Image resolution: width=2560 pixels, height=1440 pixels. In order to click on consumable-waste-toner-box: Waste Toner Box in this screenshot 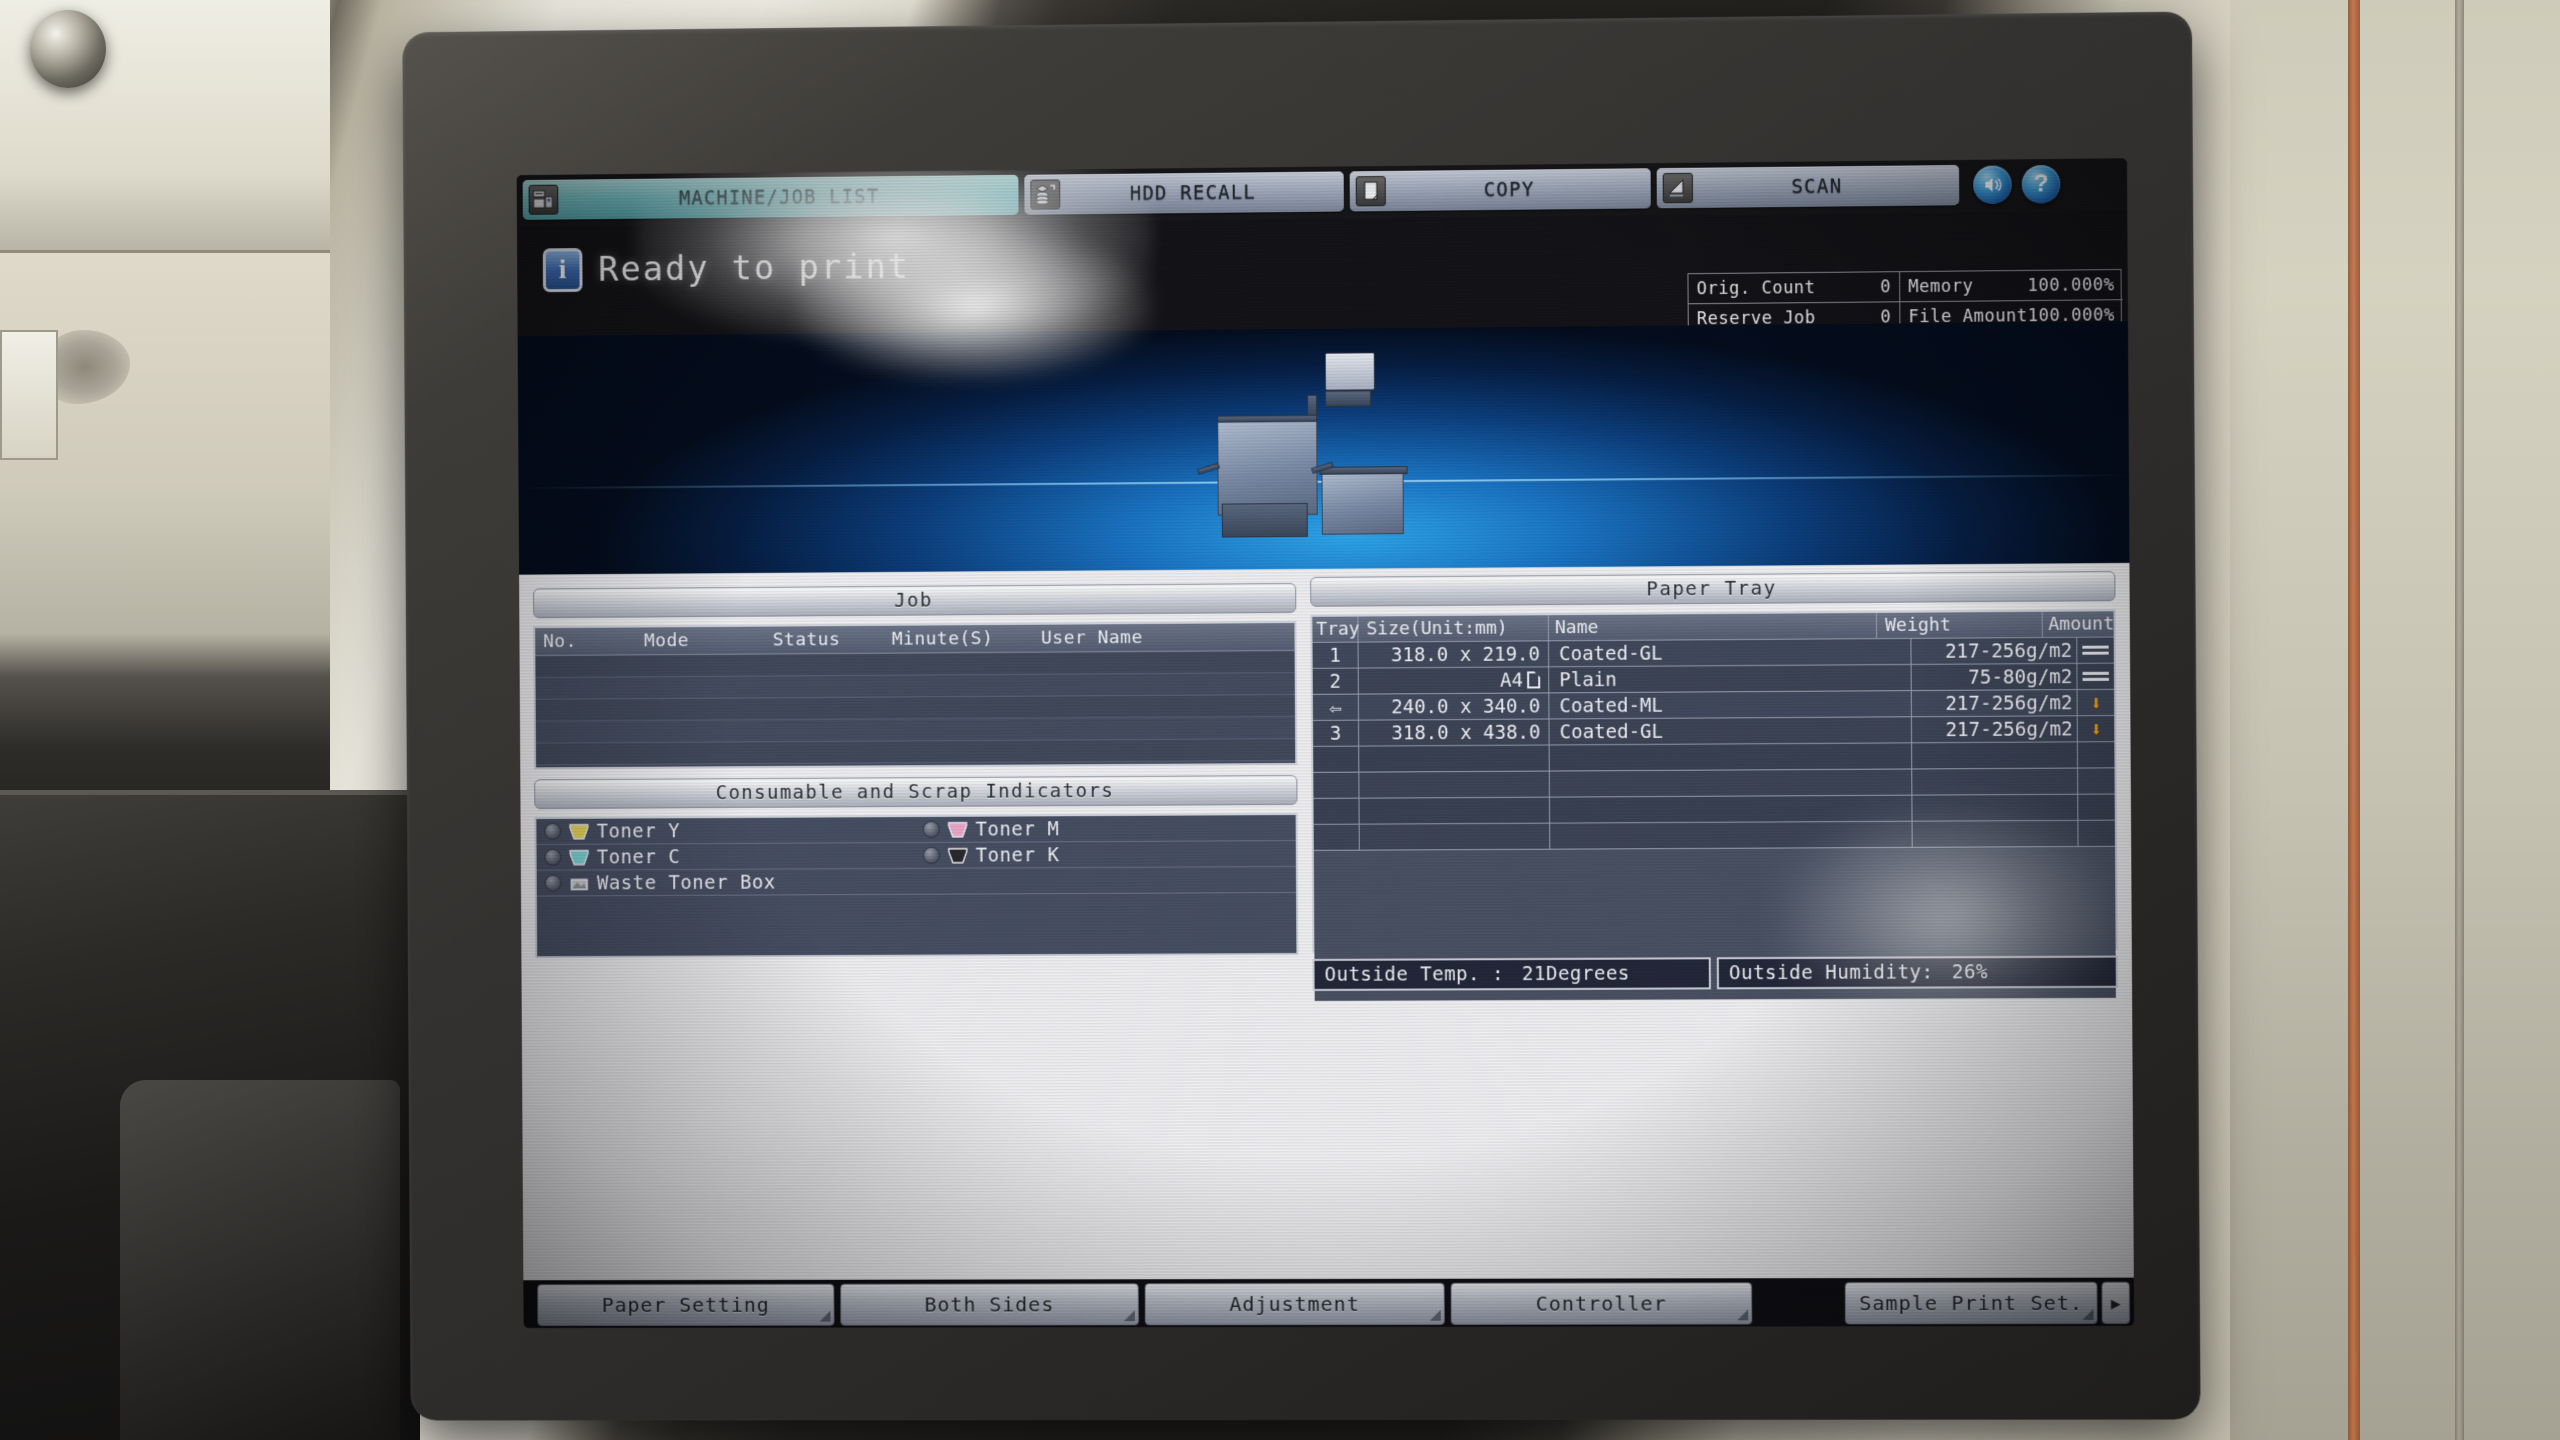, I will do `click(726, 882)`.